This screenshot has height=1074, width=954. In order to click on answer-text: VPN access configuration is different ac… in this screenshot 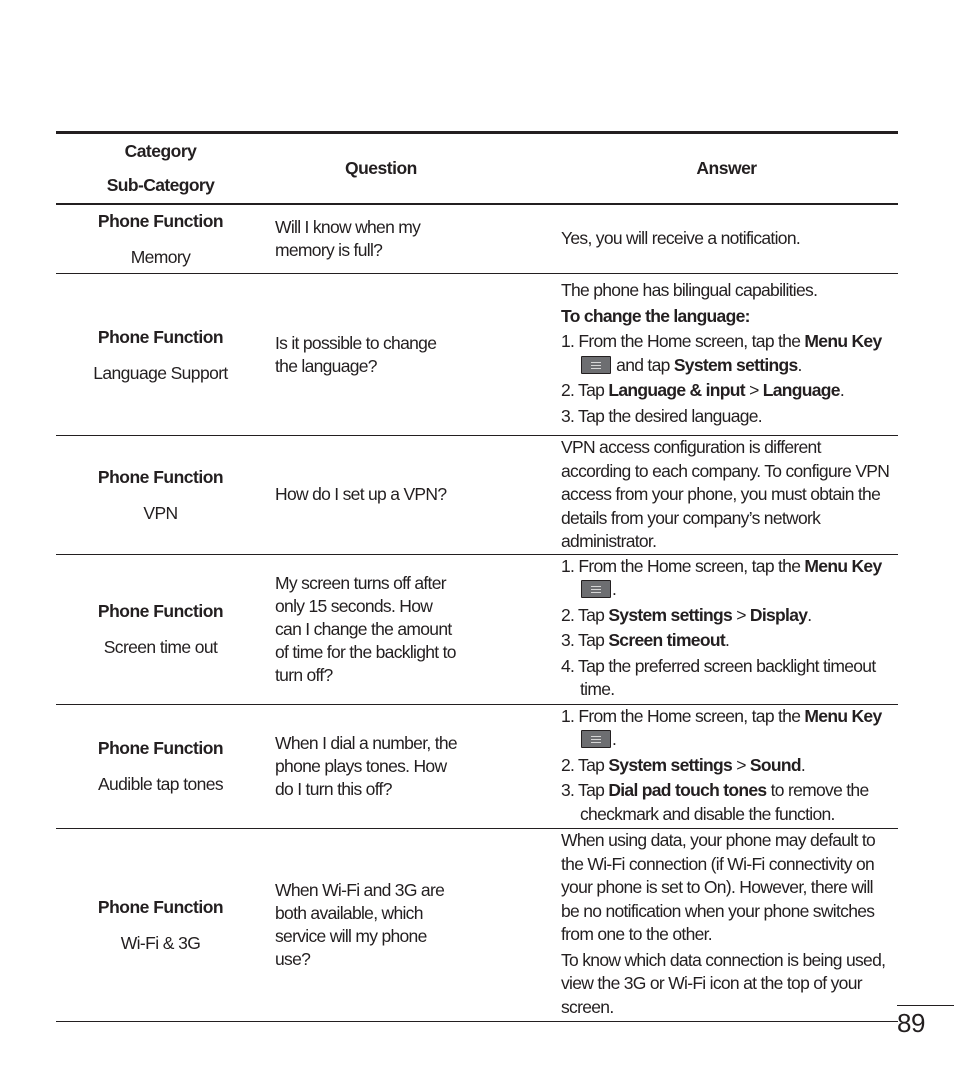, I will do `click(725, 494)`.